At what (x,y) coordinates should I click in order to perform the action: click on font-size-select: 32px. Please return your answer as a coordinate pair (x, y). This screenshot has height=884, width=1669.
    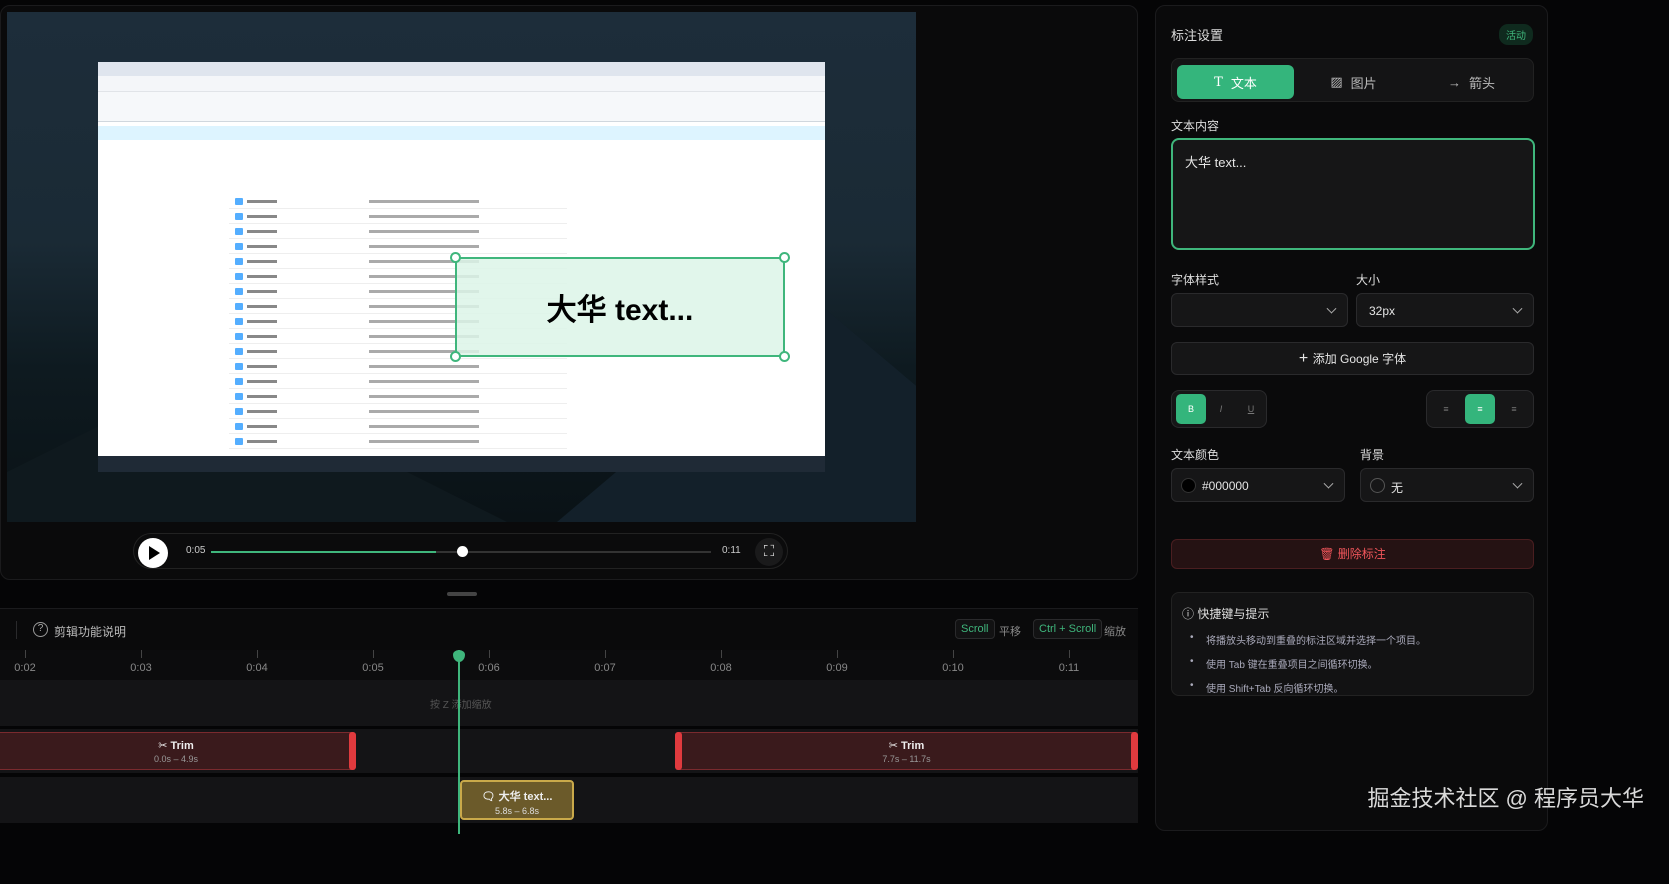
    Looking at the image, I should click on (1445, 310).